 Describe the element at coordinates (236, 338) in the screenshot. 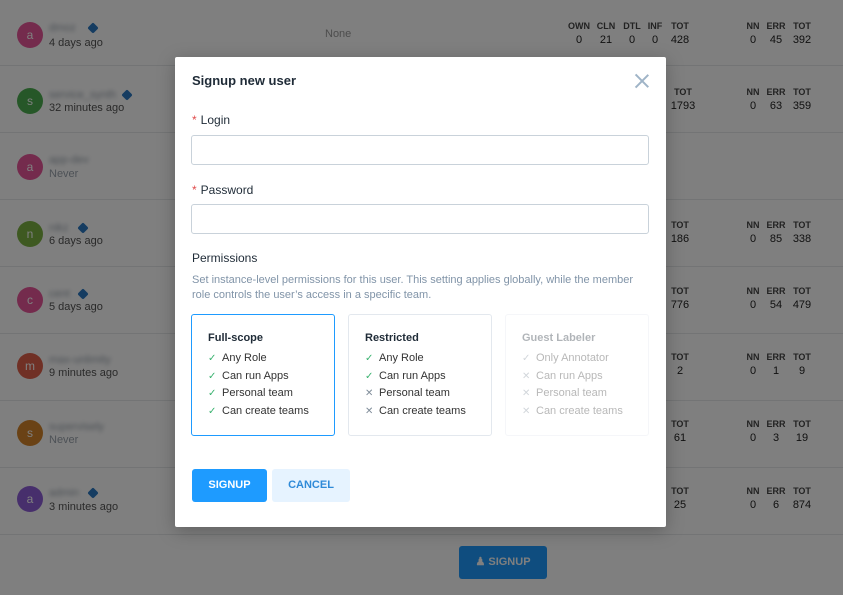

I see `card-title: Full-scope` at that location.